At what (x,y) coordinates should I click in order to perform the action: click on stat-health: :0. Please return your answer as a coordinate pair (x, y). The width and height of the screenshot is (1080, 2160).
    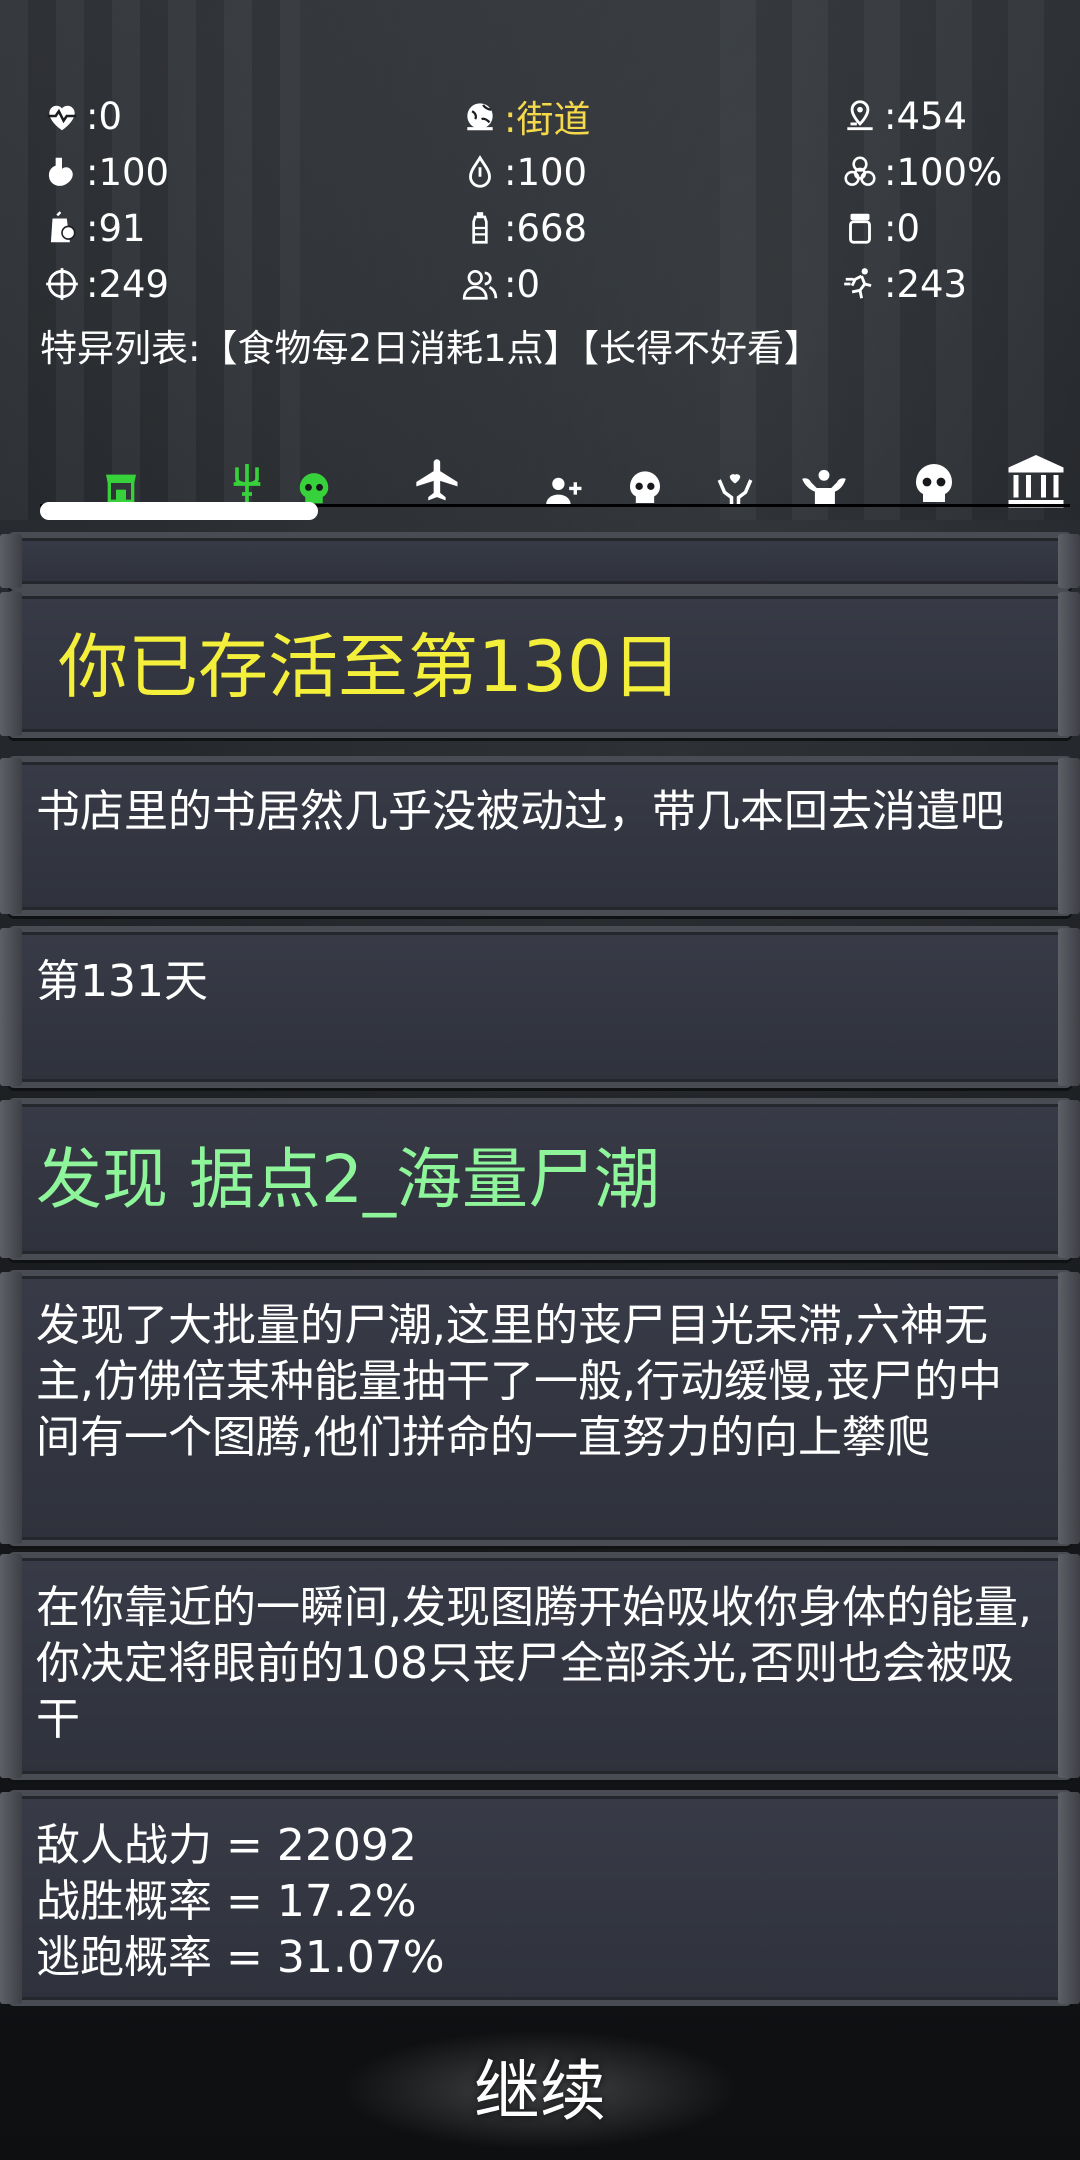
    Looking at the image, I should click on (249, 116).